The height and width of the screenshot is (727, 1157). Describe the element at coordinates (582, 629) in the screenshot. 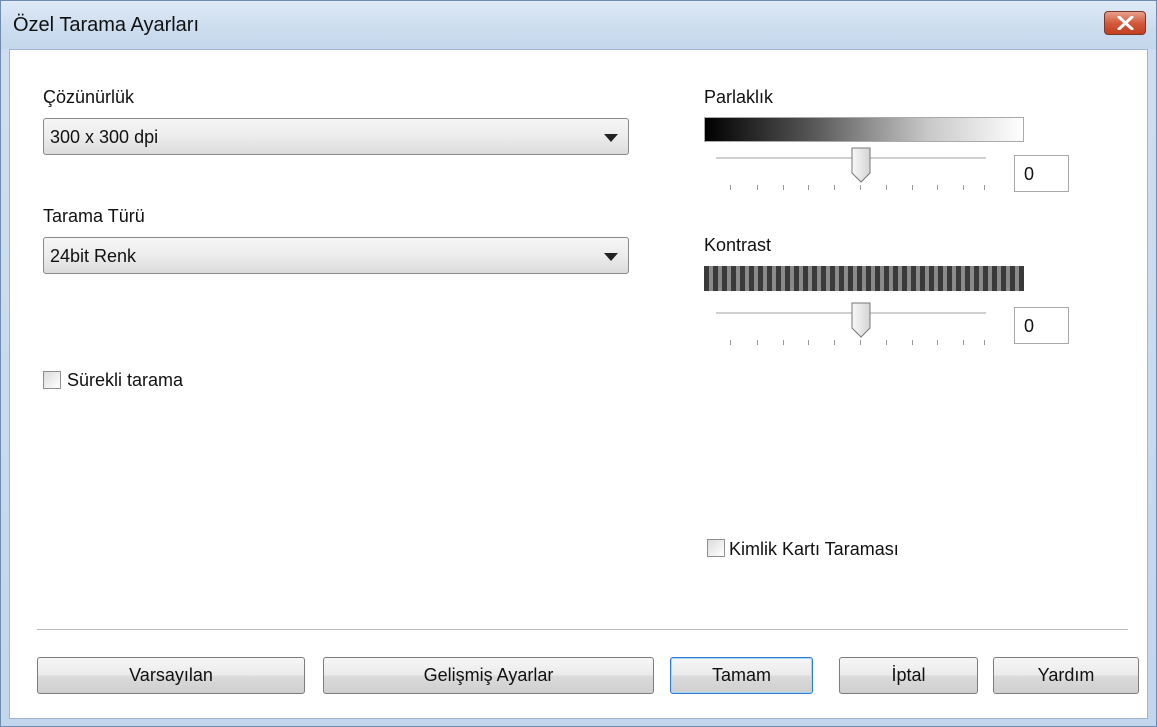

I see `divider` at that location.